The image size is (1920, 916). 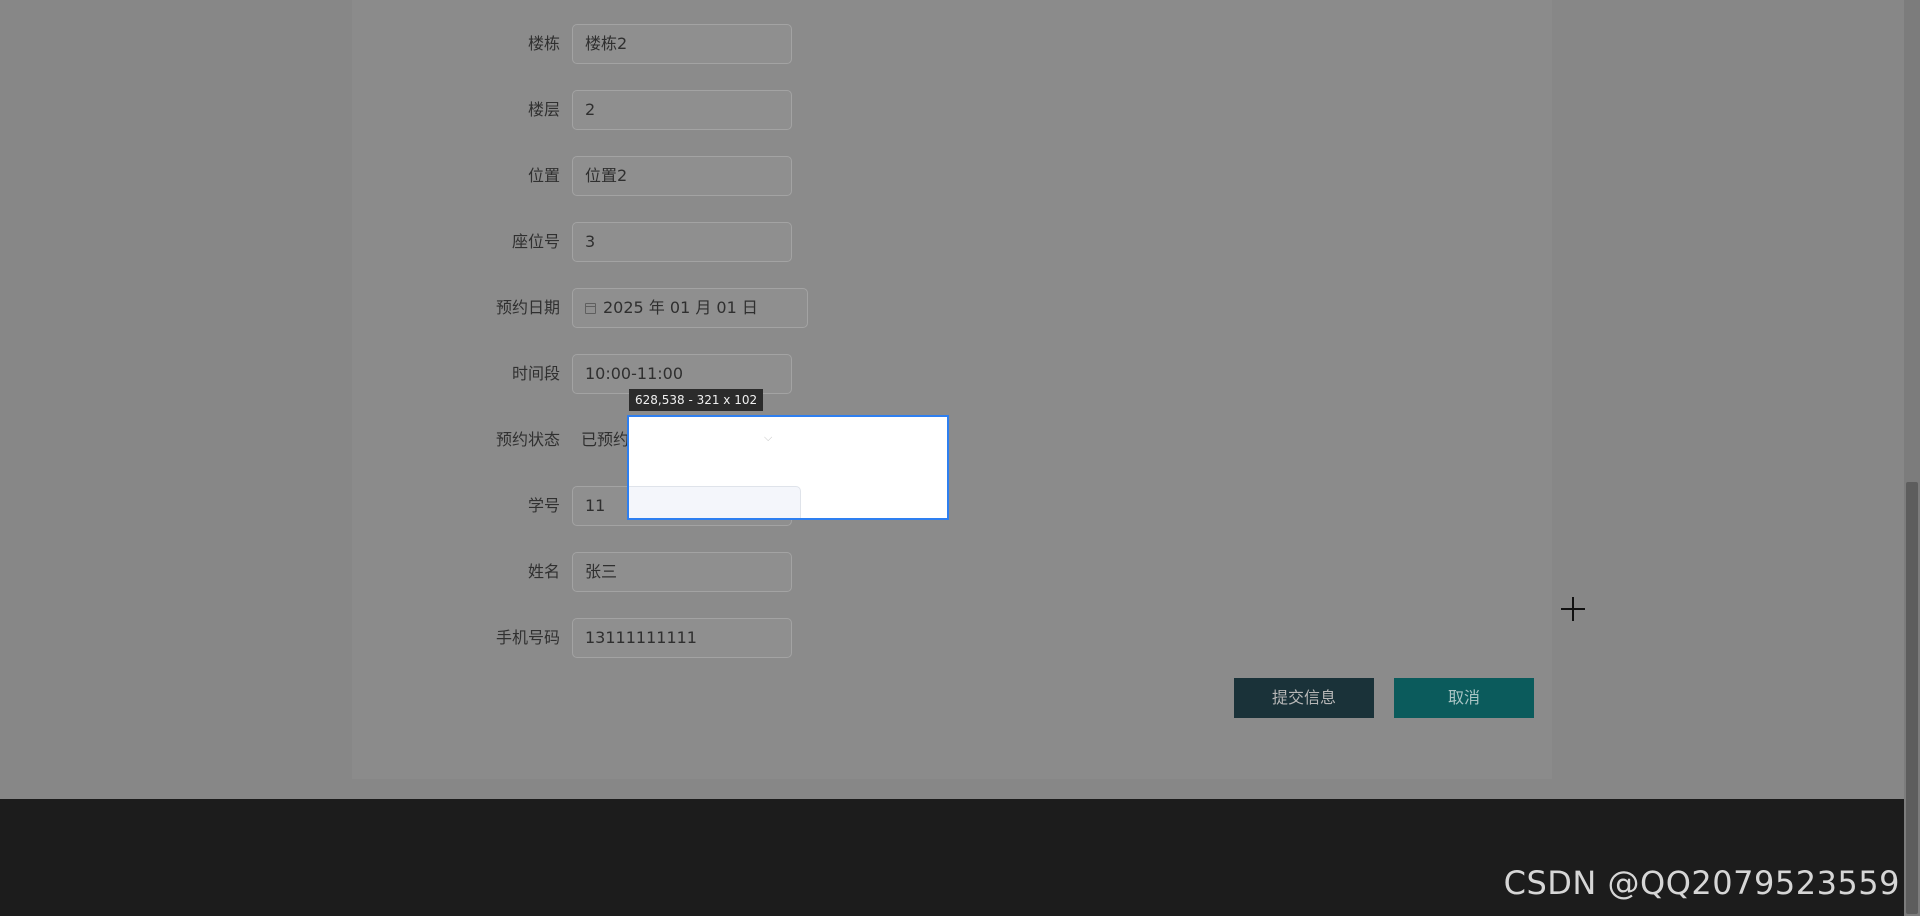 What do you see at coordinates (952, 110) in the screenshot?
I see `floor-row: 楼层 2` at bounding box center [952, 110].